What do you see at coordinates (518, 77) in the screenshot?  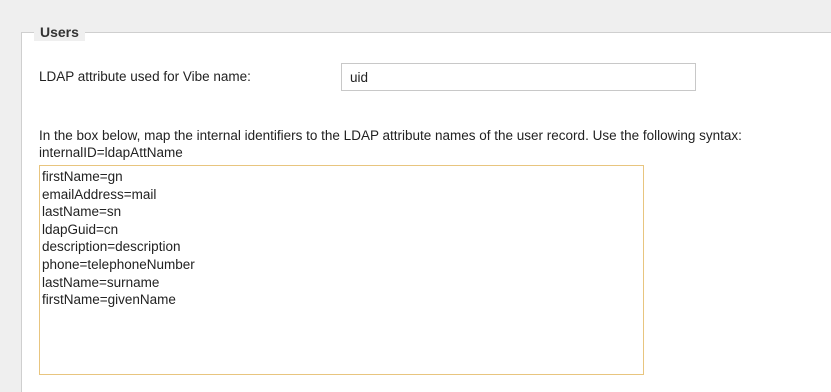 I see `vibe-name-attribute-input` at bounding box center [518, 77].